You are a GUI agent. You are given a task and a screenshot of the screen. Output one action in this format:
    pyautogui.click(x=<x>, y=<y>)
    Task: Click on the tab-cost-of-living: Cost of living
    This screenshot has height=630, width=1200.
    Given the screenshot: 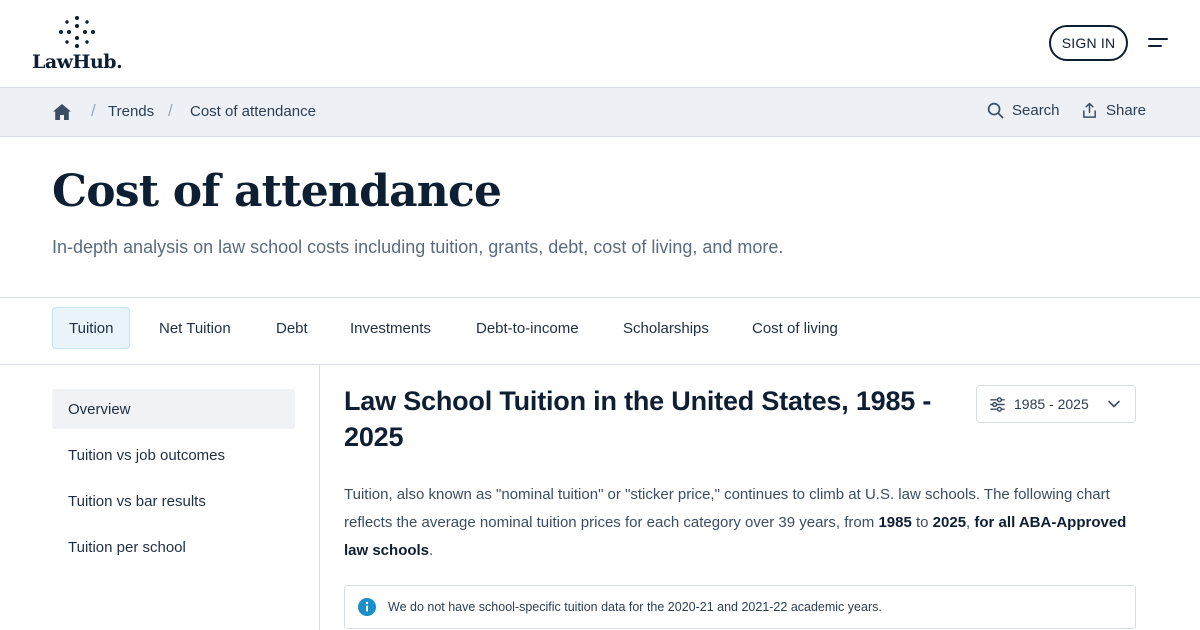 What is the action you would take?
    pyautogui.click(x=795, y=328)
    